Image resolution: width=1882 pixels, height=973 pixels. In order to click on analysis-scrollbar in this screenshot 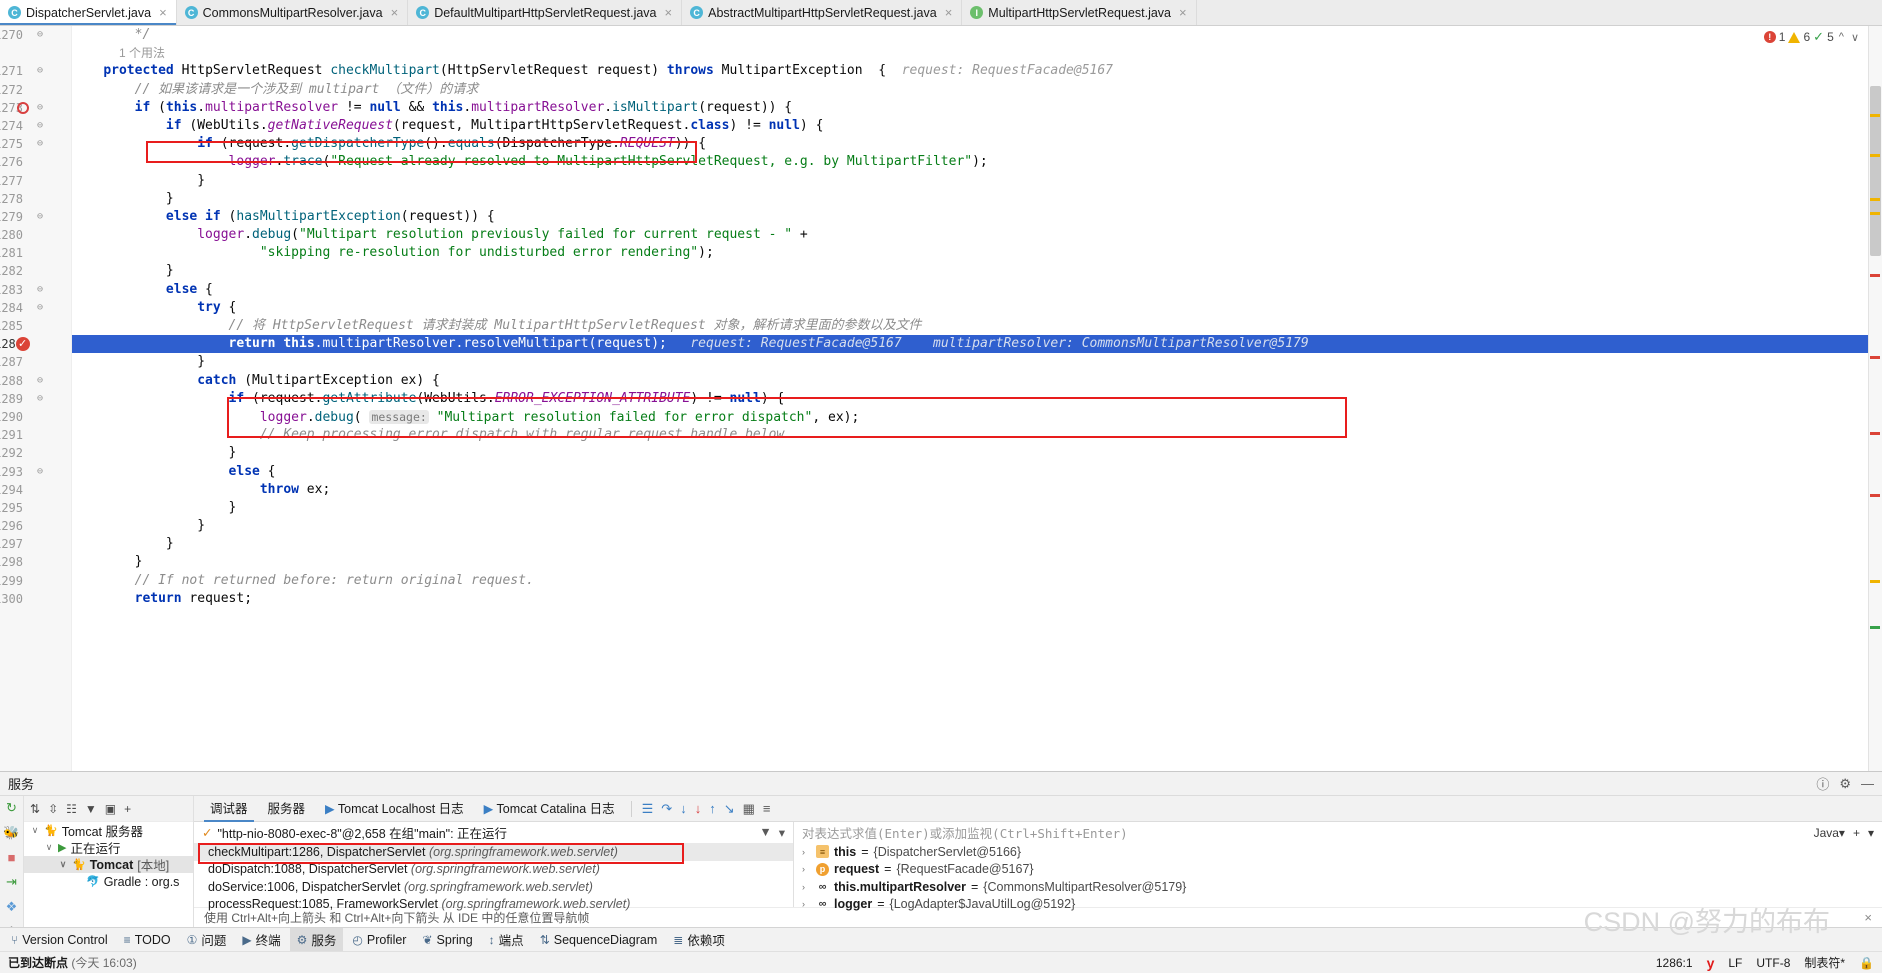, I will do `click(1875, 398)`.